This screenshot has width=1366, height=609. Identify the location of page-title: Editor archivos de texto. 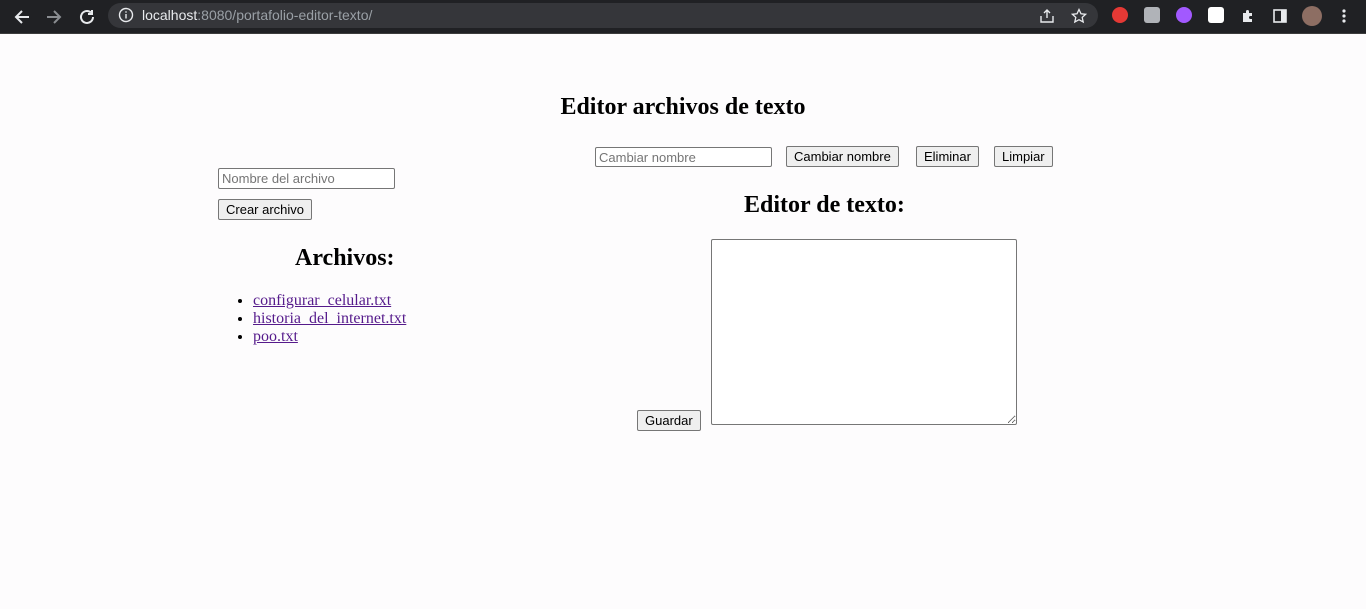
(683, 107).